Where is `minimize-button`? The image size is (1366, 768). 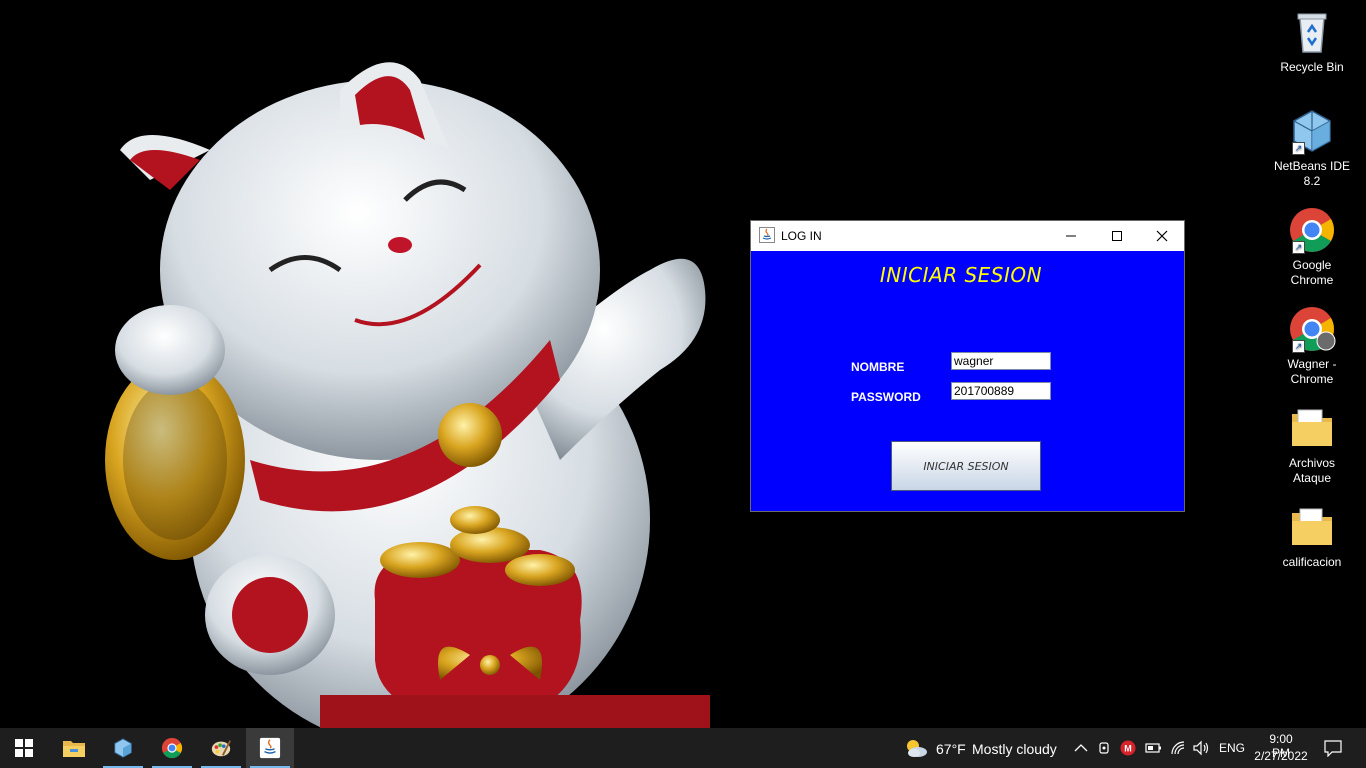 minimize-button is located at coordinates (1071, 236).